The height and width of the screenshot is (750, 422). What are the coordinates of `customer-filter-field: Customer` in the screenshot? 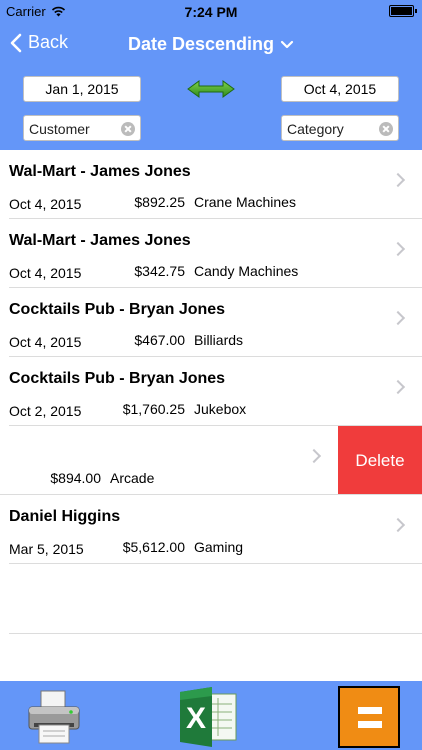 It's located at (82, 128).